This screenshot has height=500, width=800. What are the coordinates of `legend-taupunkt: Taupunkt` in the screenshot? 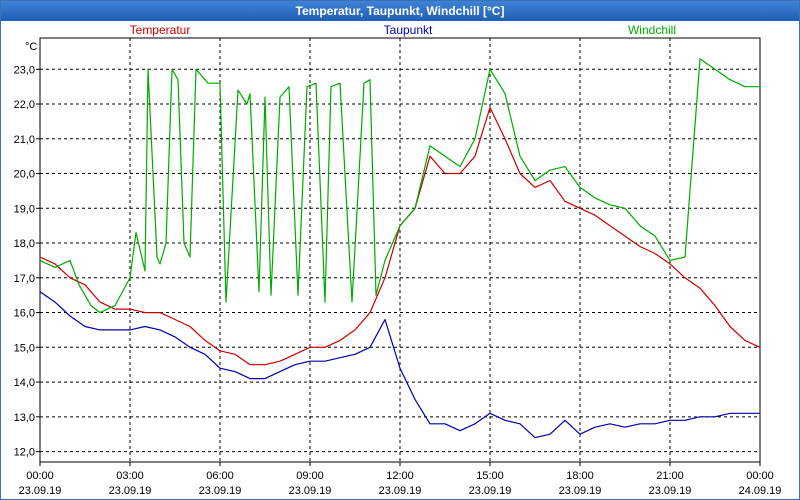 It's located at (408, 30).